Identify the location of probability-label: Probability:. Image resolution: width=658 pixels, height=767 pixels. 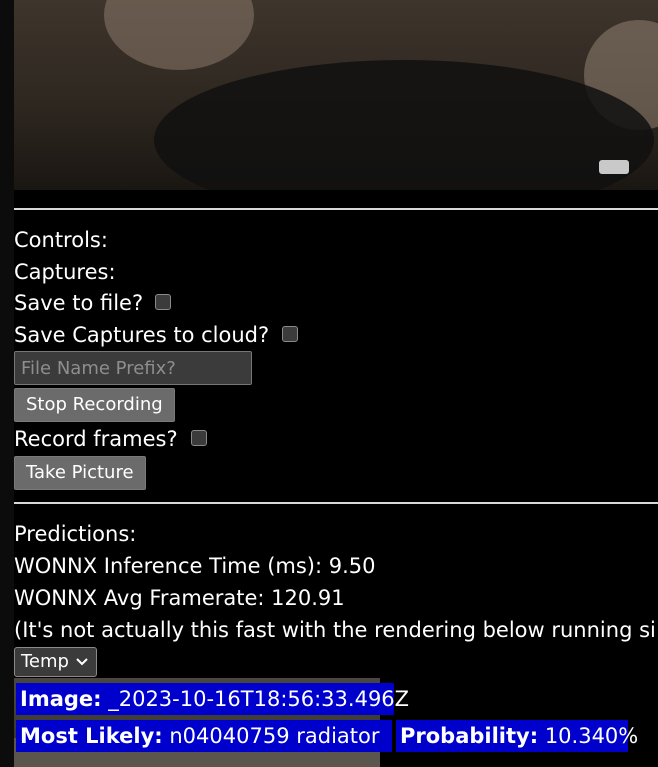
(469, 736).